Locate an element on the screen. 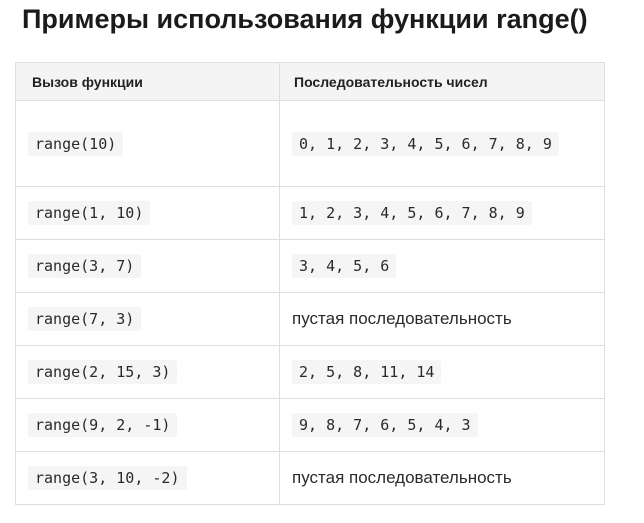 The width and height of the screenshot is (644, 523). function-call-code: range(10) is located at coordinates (76, 143).